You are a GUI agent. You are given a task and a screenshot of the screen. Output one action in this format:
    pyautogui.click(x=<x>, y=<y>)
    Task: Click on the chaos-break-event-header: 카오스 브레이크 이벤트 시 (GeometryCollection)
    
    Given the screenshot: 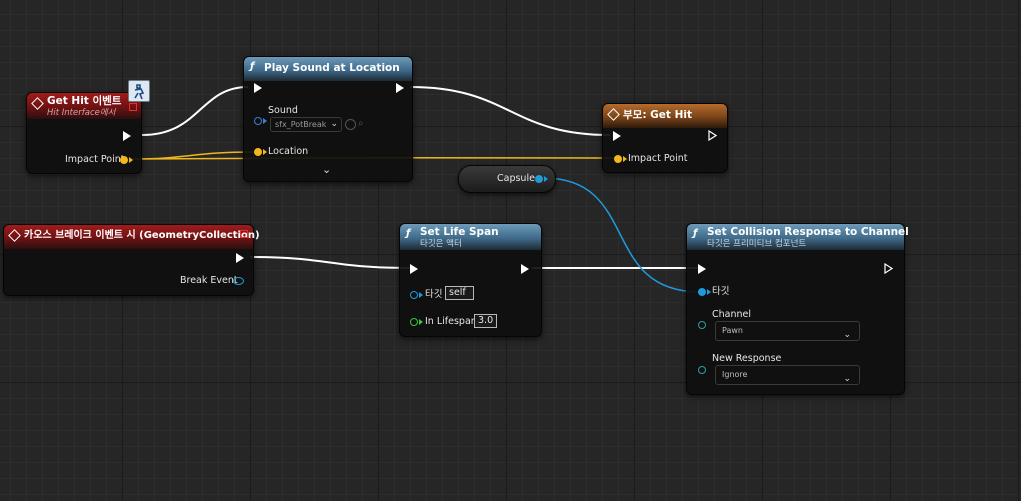 What is the action you would take?
    pyautogui.click(x=132, y=237)
    